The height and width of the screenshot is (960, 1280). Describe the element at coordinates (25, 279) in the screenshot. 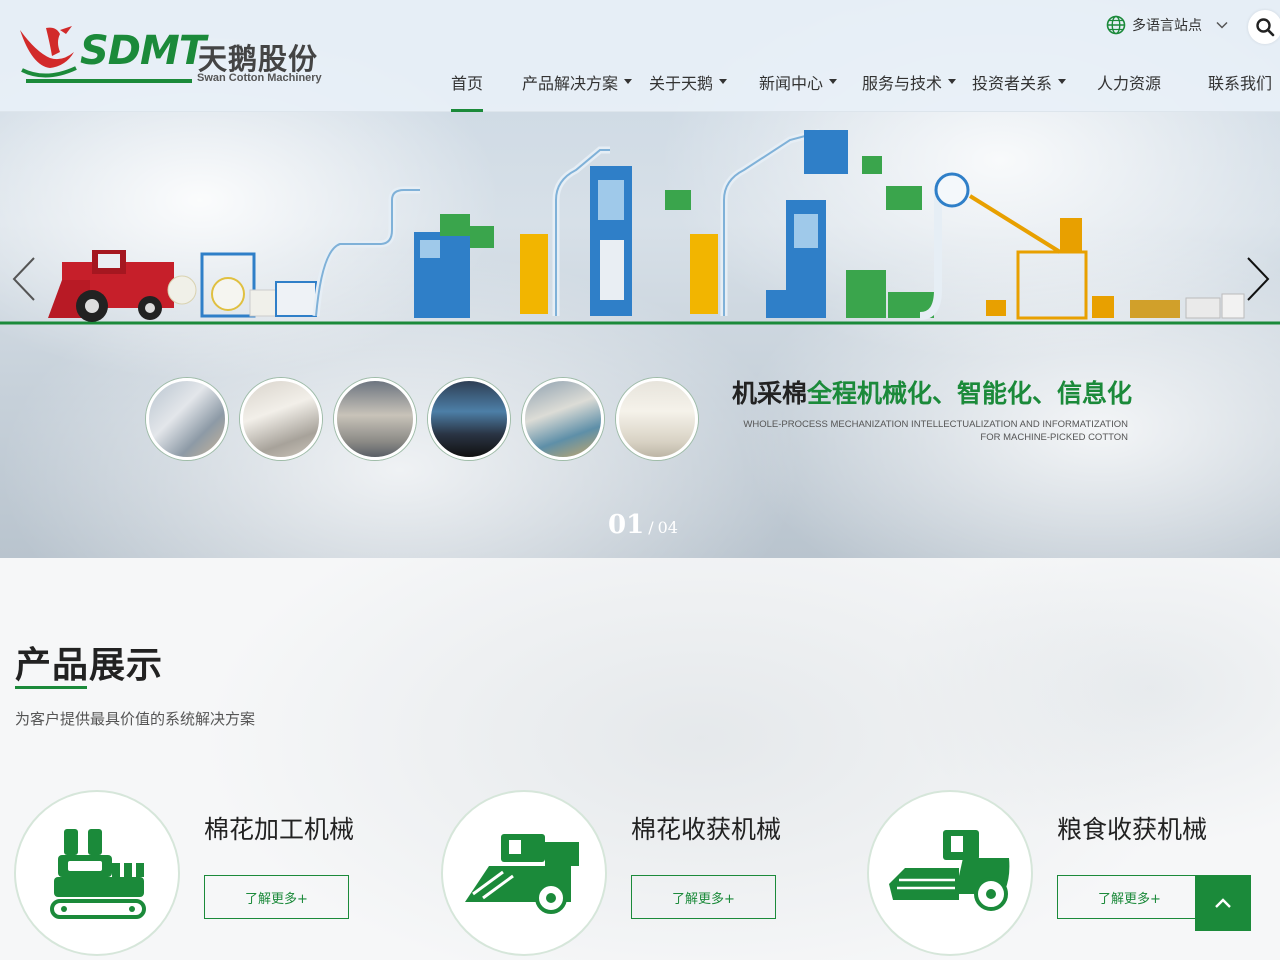

I see `prev-slide-arrow` at that location.